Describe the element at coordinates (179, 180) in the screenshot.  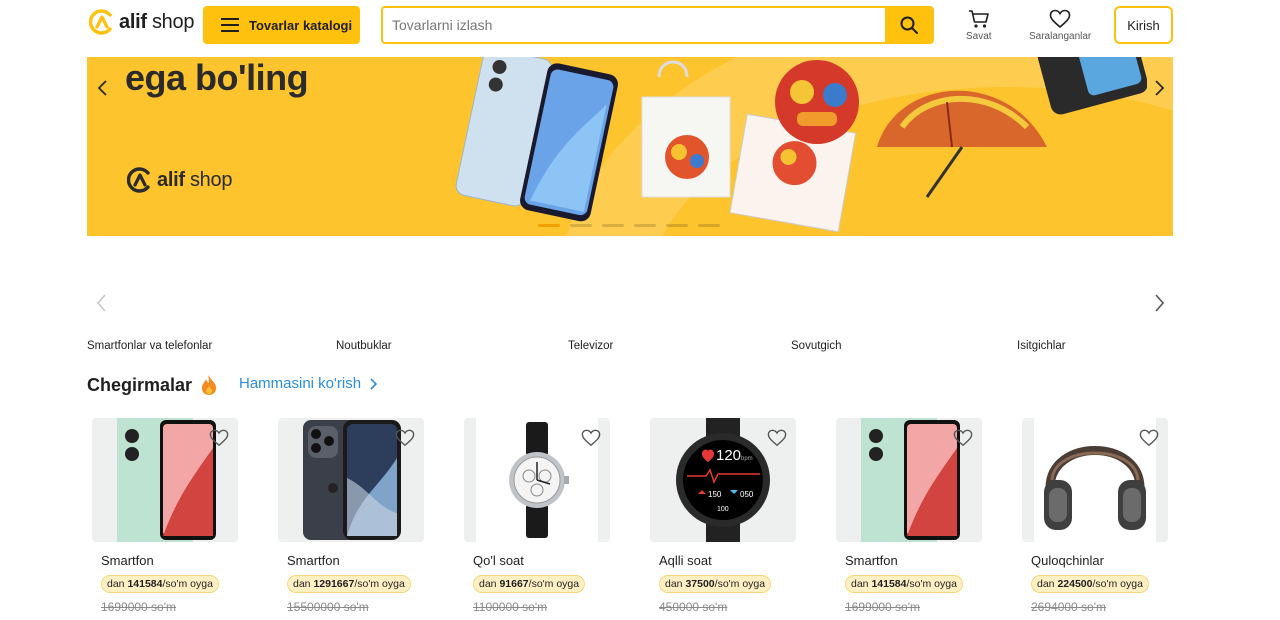
I see `banner-logo: alif shop` at that location.